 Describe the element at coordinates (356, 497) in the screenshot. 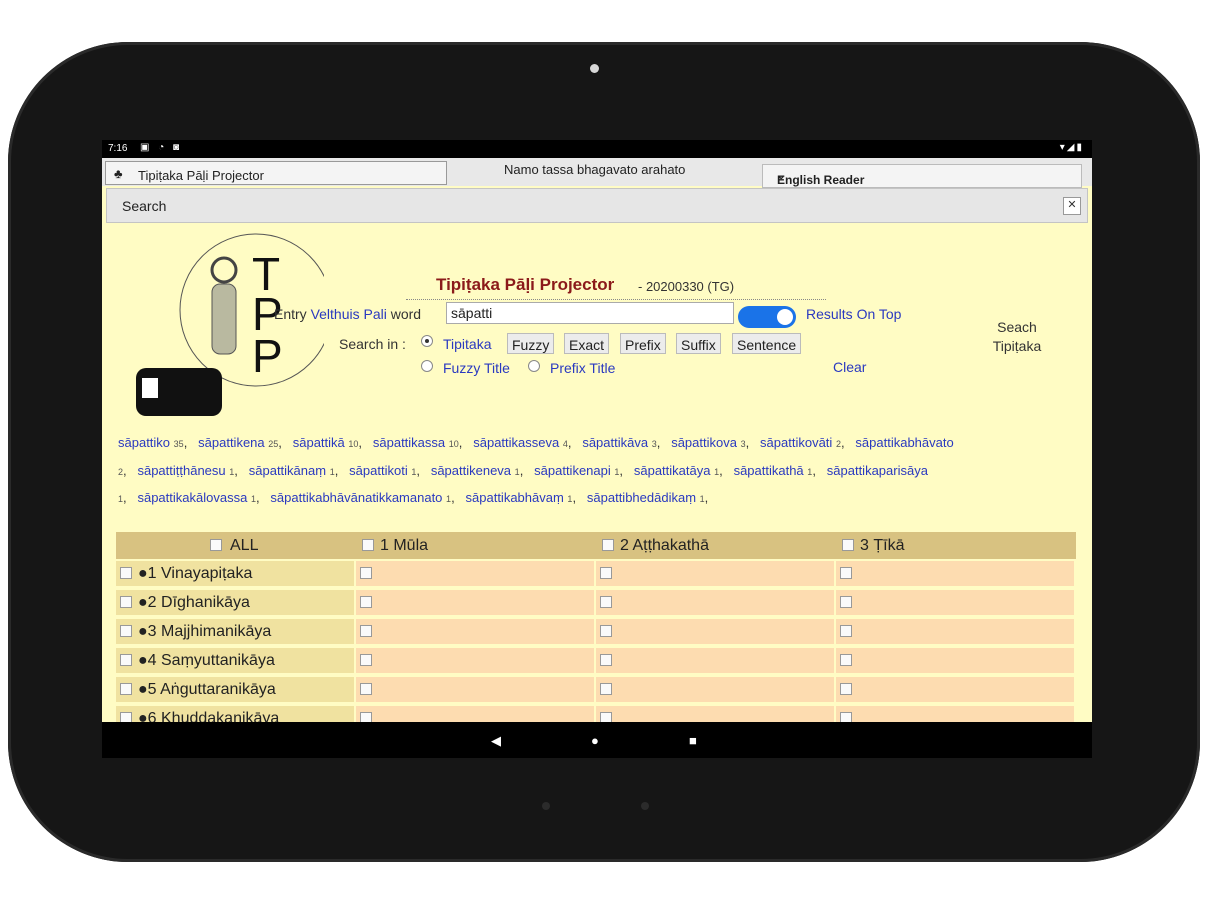

I see `result-word: sāpattikabhāvānatikkamanato` at that location.